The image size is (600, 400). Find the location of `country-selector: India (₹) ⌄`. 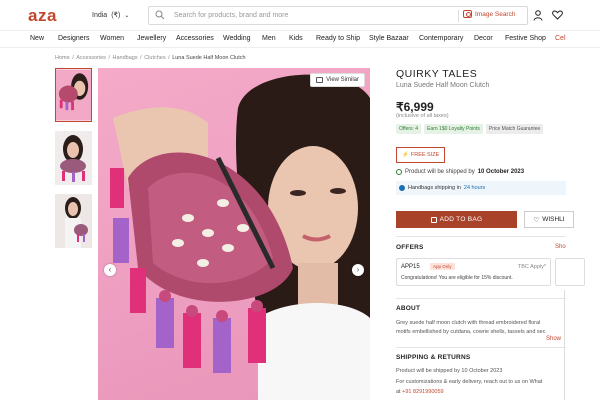

country-selector: India (₹) ⌄ is located at coordinates (111, 15).